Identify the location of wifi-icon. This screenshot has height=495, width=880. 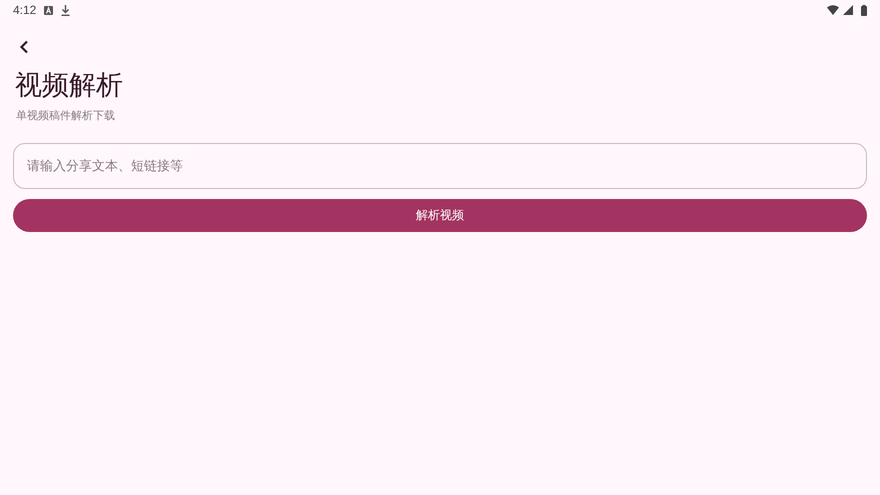
(833, 10).